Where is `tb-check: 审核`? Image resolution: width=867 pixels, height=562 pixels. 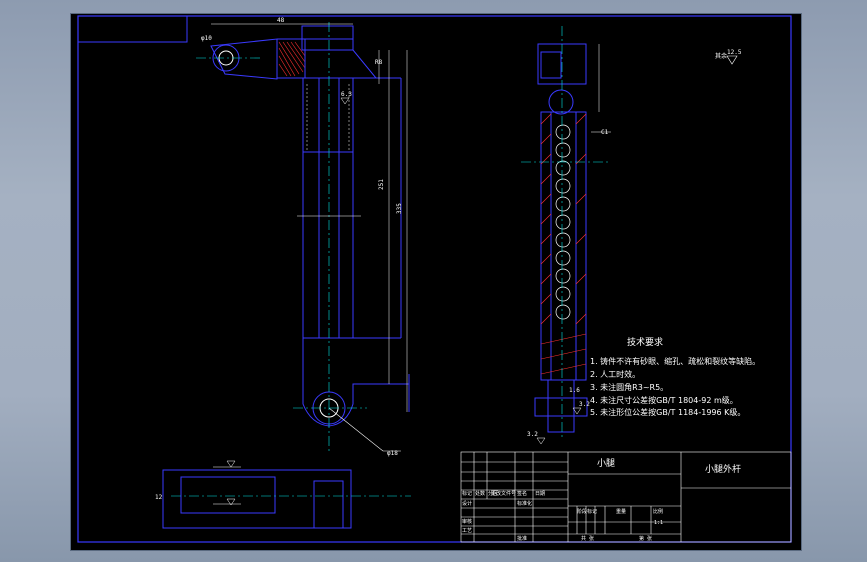 tb-check: 审核 is located at coordinates (467, 521).